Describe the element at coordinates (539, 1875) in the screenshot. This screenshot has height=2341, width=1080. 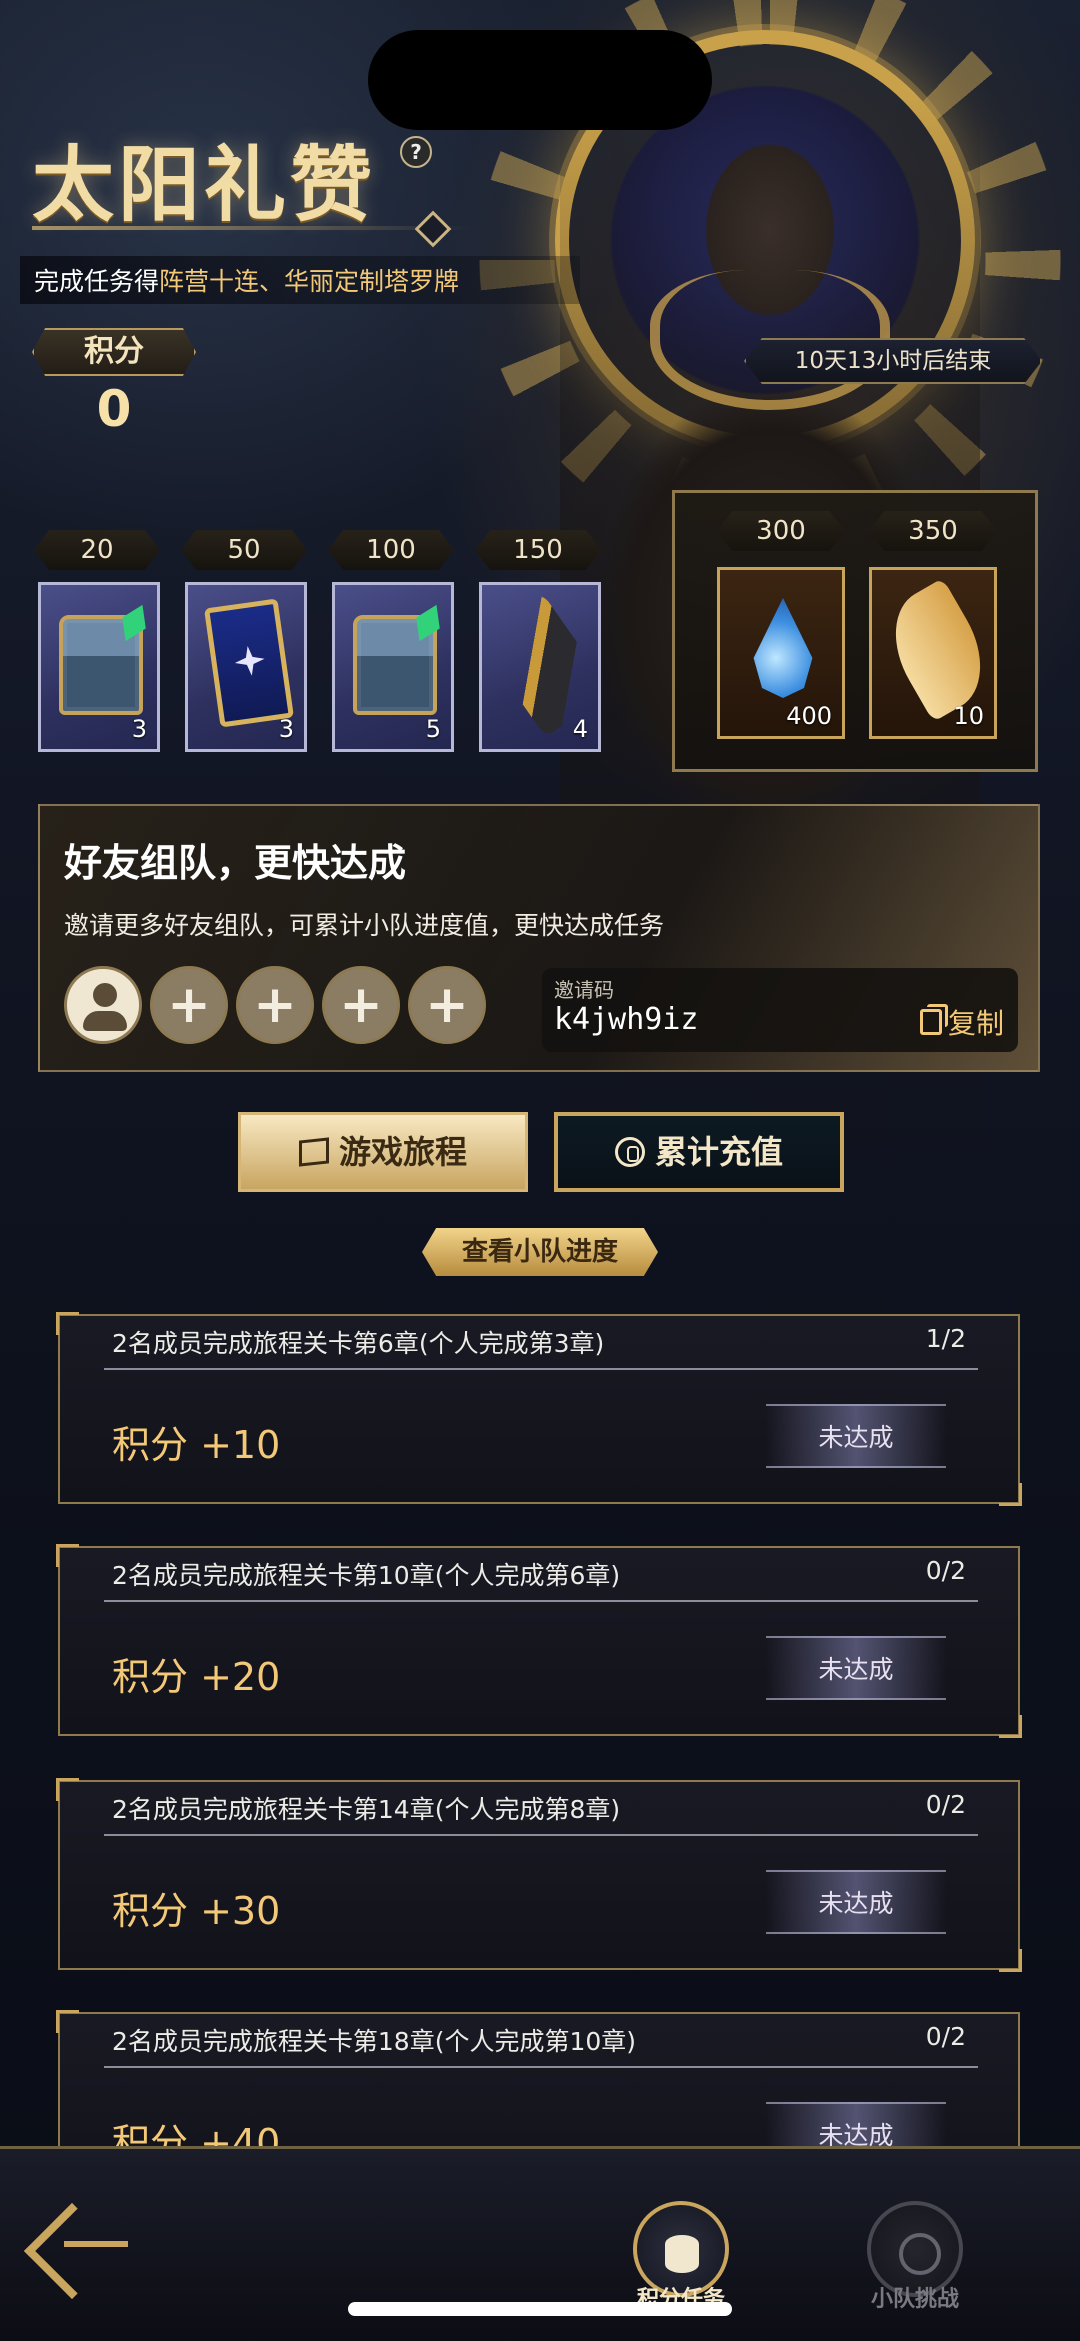
I see `task-card: 2名成员完成旅程关卡第14章(个人完成第8章) 0/2 积分 +30 未达成` at that location.